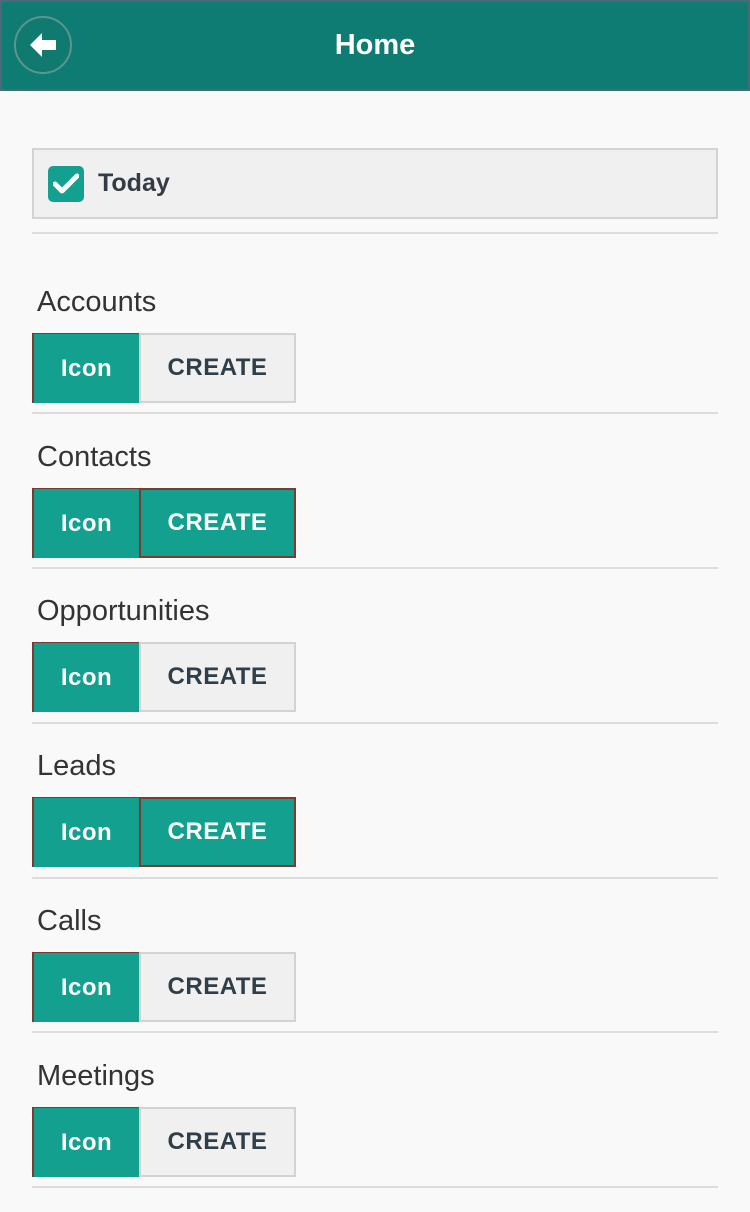 Image resolution: width=750 pixels, height=1212 pixels. Describe the element at coordinates (134, 183) in the screenshot. I see `today-label: Today` at that location.